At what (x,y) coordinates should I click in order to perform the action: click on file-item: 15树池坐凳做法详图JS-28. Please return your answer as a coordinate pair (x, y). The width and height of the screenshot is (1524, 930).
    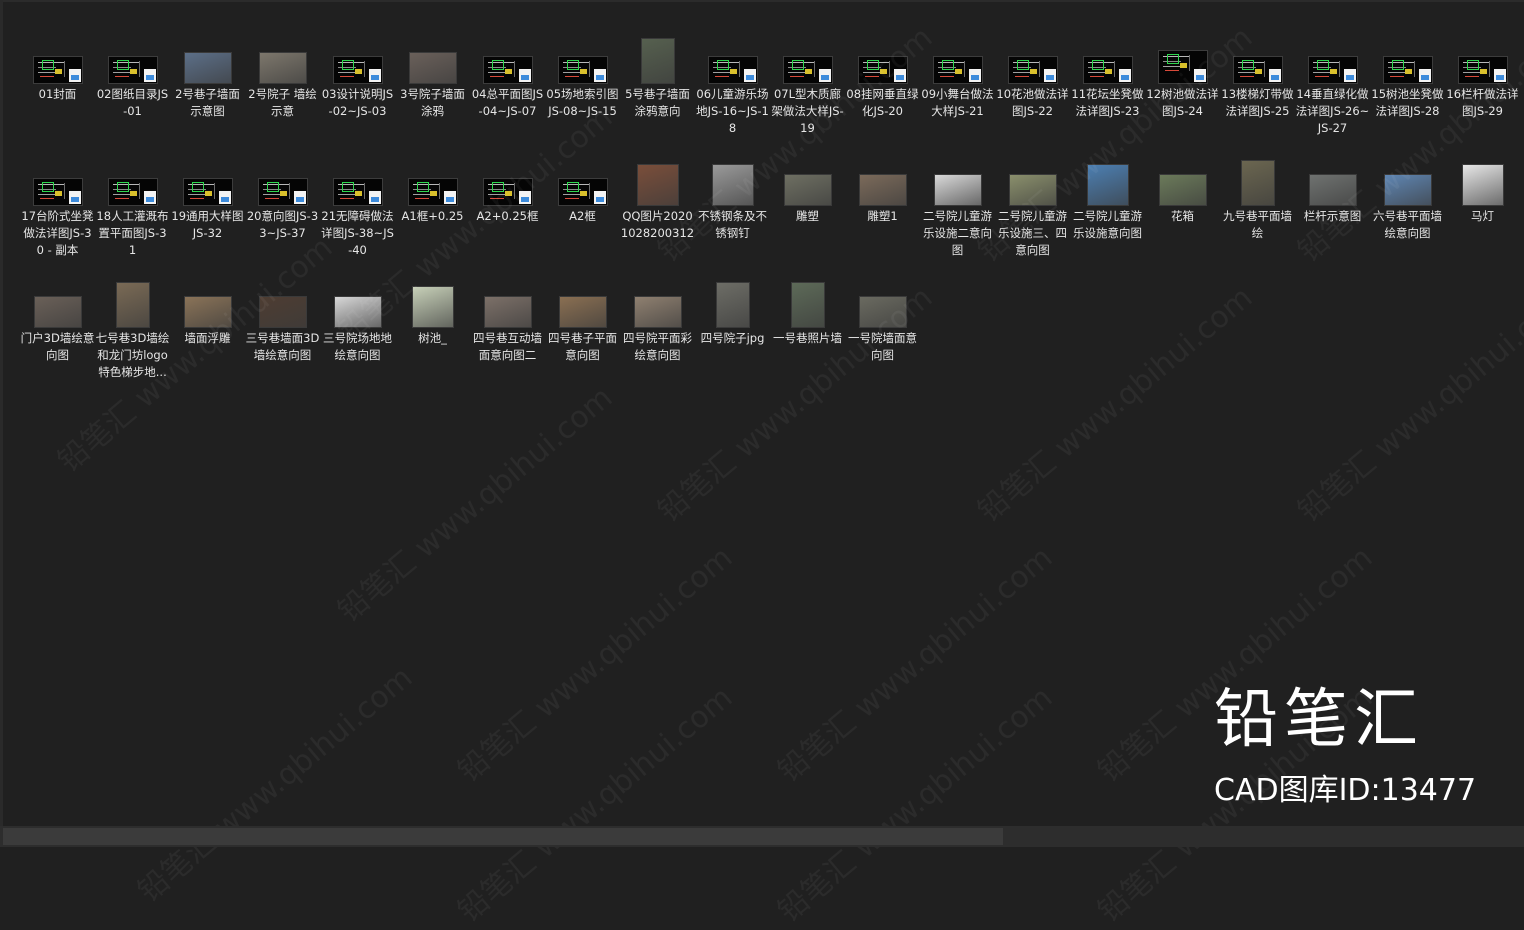
    Looking at the image, I should click on (1407, 91).